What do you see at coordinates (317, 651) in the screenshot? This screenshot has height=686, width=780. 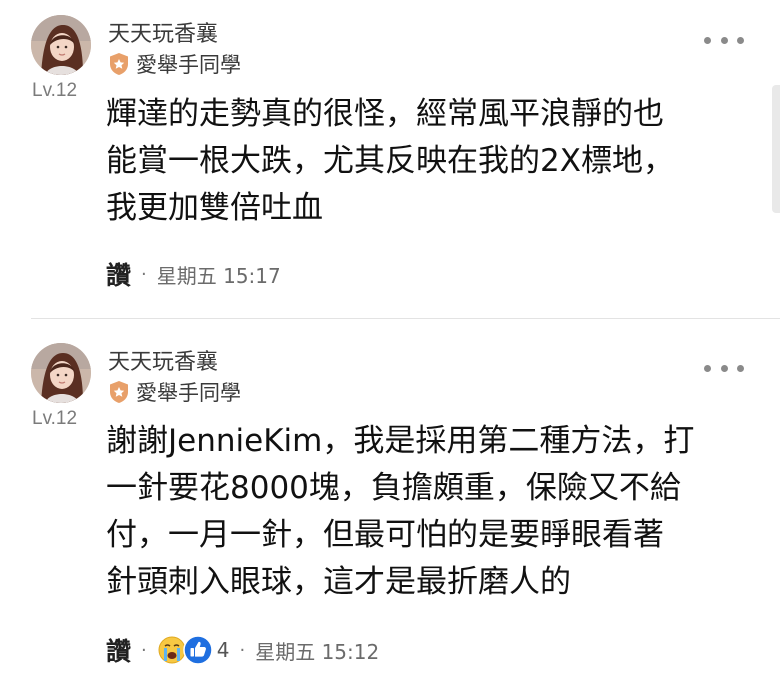 I see `timestamp: 星期五 15:12` at bounding box center [317, 651].